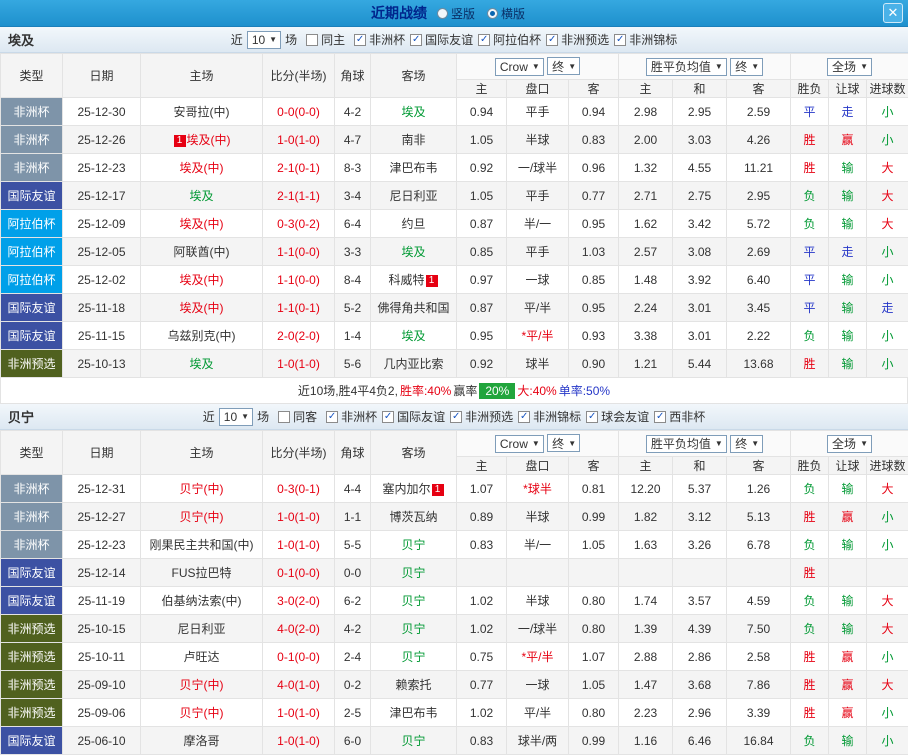 Image resolution: width=908 pixels, height=755 pixels. I want to click on vertical-layout-radio: 竖版, so click(456, 13).